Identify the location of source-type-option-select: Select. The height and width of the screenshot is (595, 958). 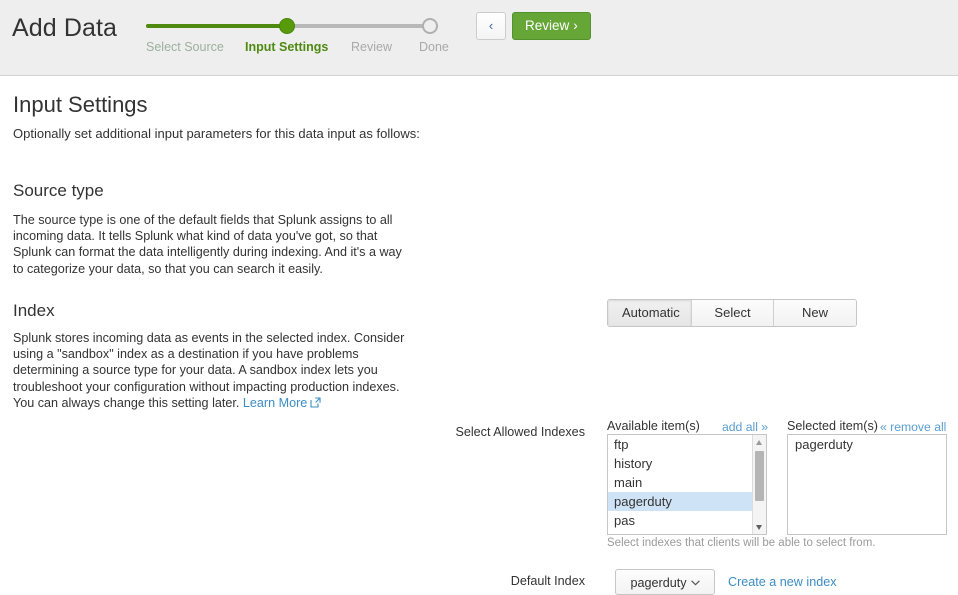
(733, 313).